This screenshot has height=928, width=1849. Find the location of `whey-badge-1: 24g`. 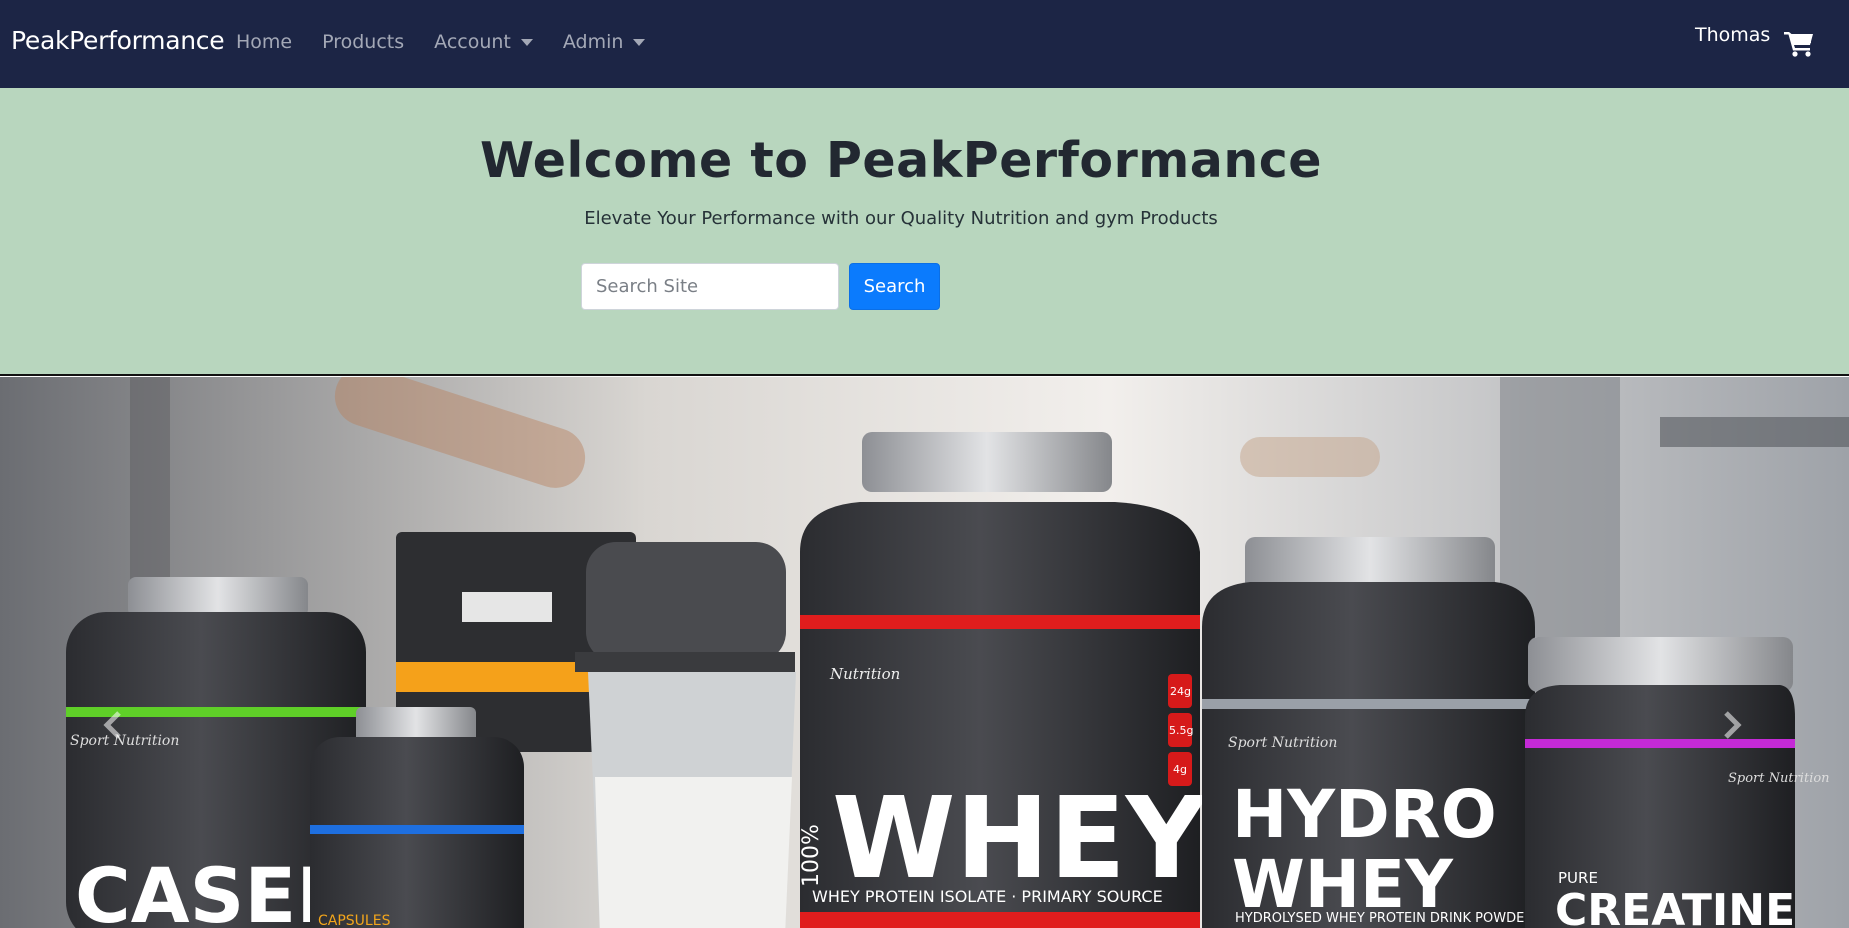

whey-badge-1: 24g is located at coordinates (1180, 691).